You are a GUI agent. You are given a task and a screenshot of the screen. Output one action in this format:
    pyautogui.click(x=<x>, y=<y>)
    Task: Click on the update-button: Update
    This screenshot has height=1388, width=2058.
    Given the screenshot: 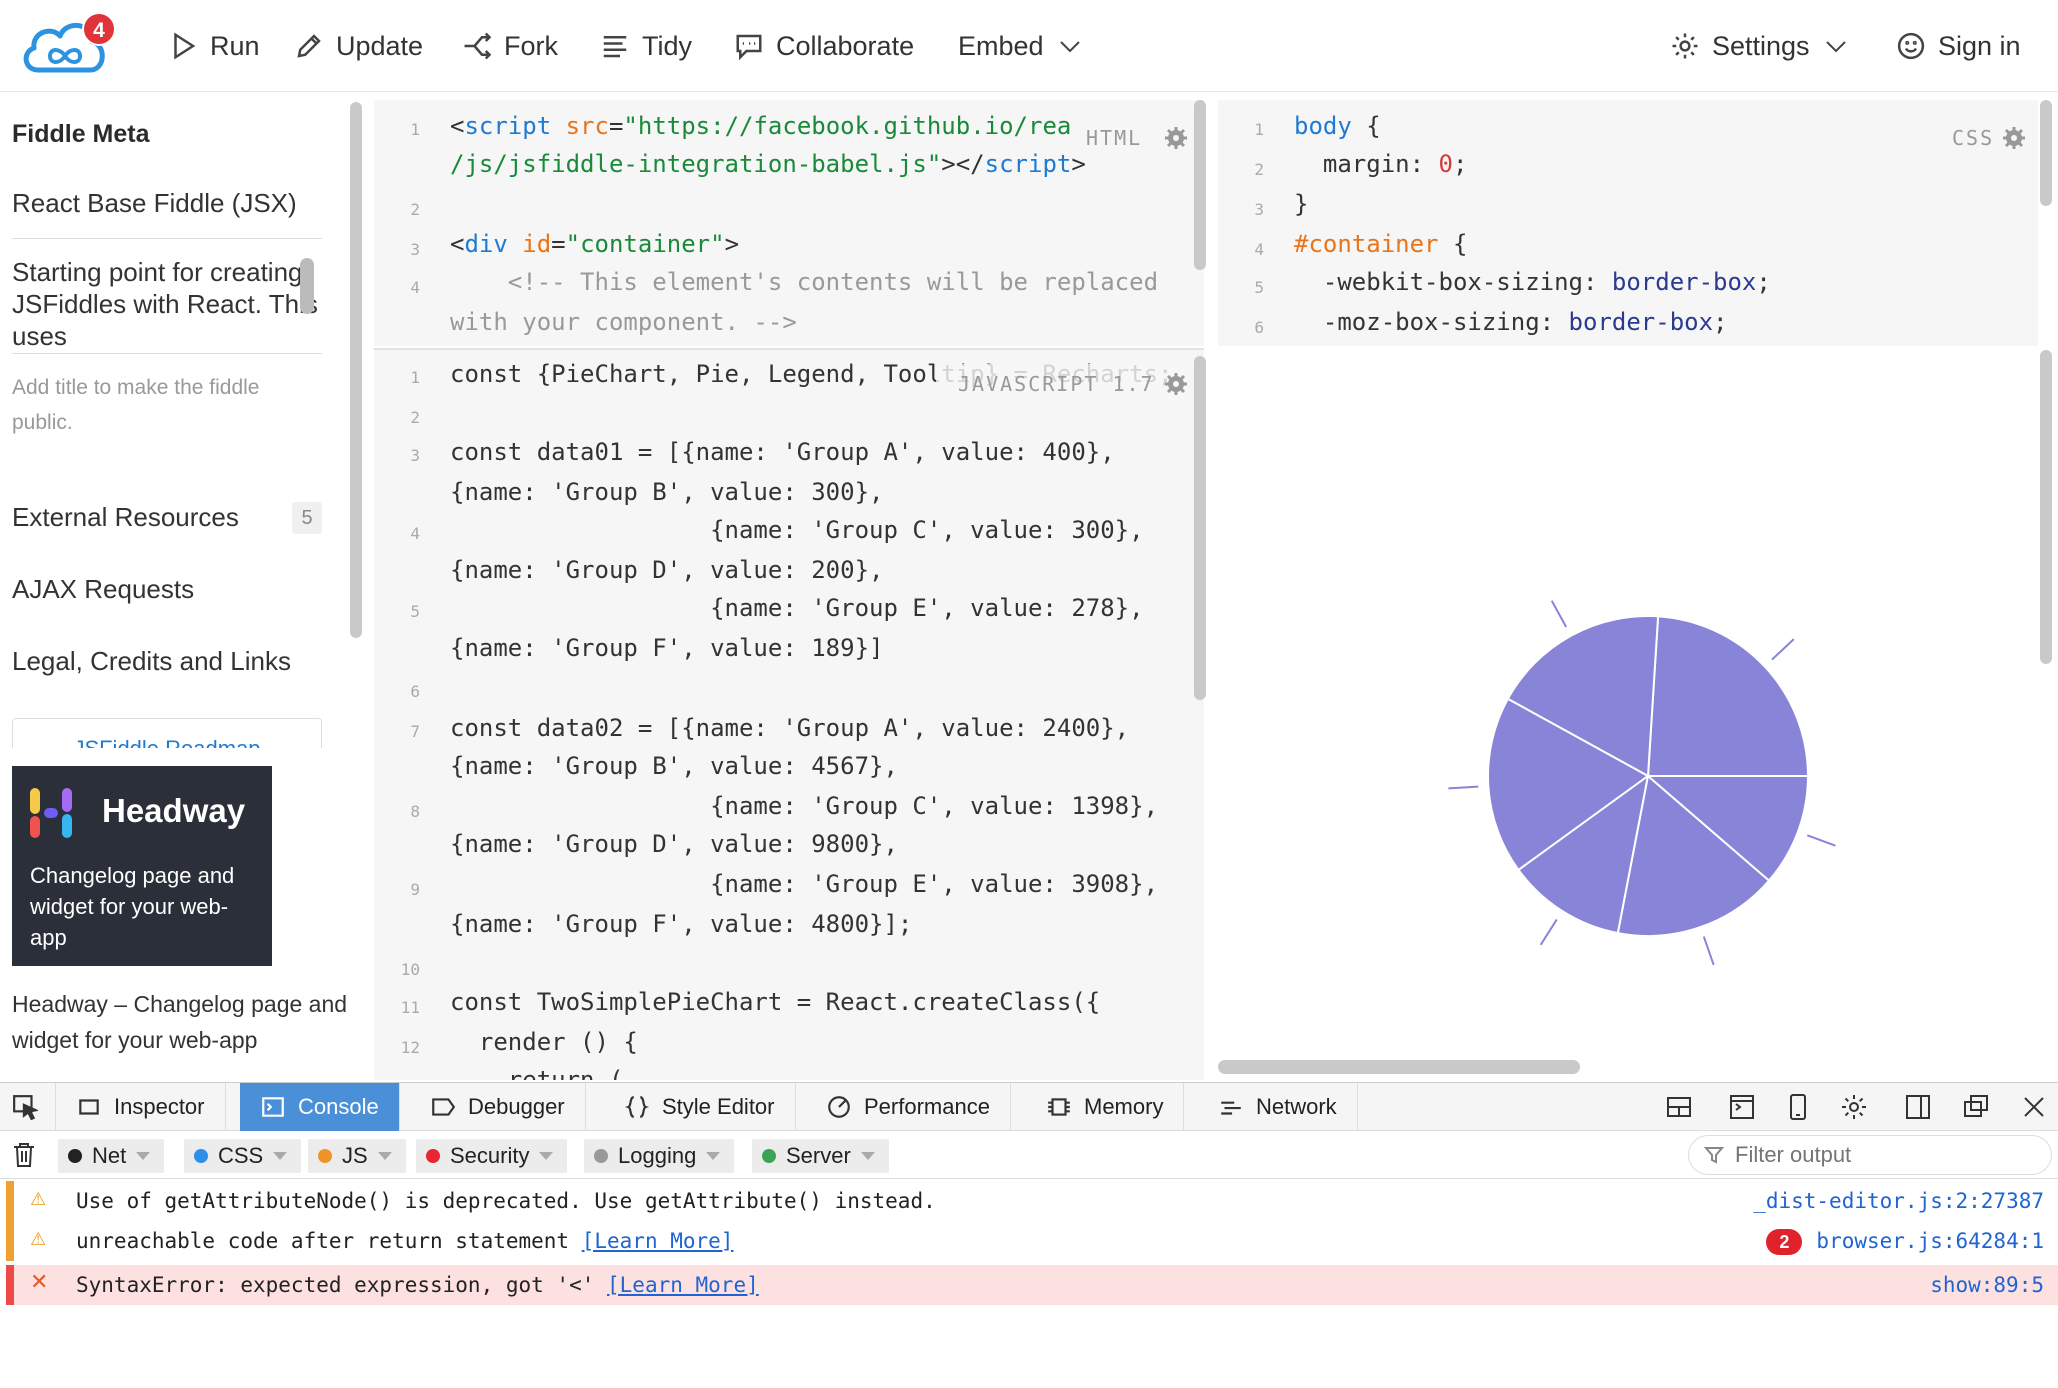 What is the action you would take?
    pyautogui.click(x=358, y=46)
    